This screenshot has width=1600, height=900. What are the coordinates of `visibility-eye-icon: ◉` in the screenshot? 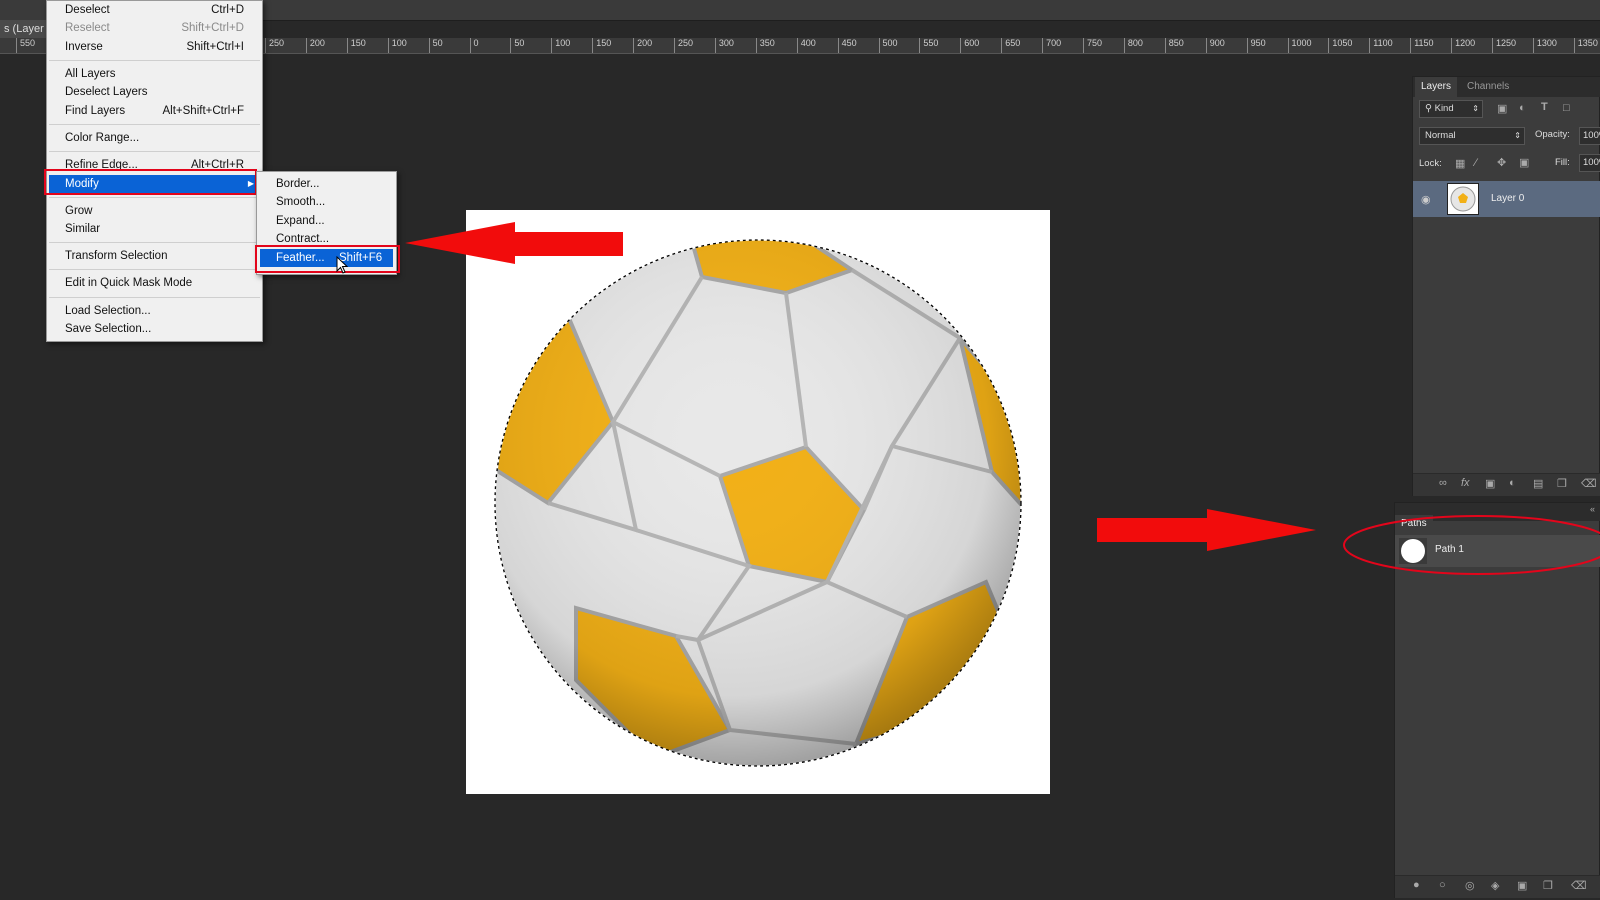 It's located at (1426, 199).